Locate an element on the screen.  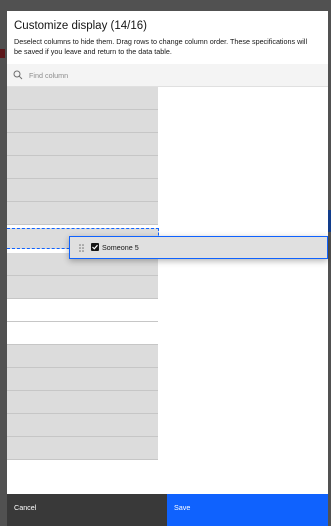
dragged-column-row: Someone 5 is located at coordinates (198, 247).